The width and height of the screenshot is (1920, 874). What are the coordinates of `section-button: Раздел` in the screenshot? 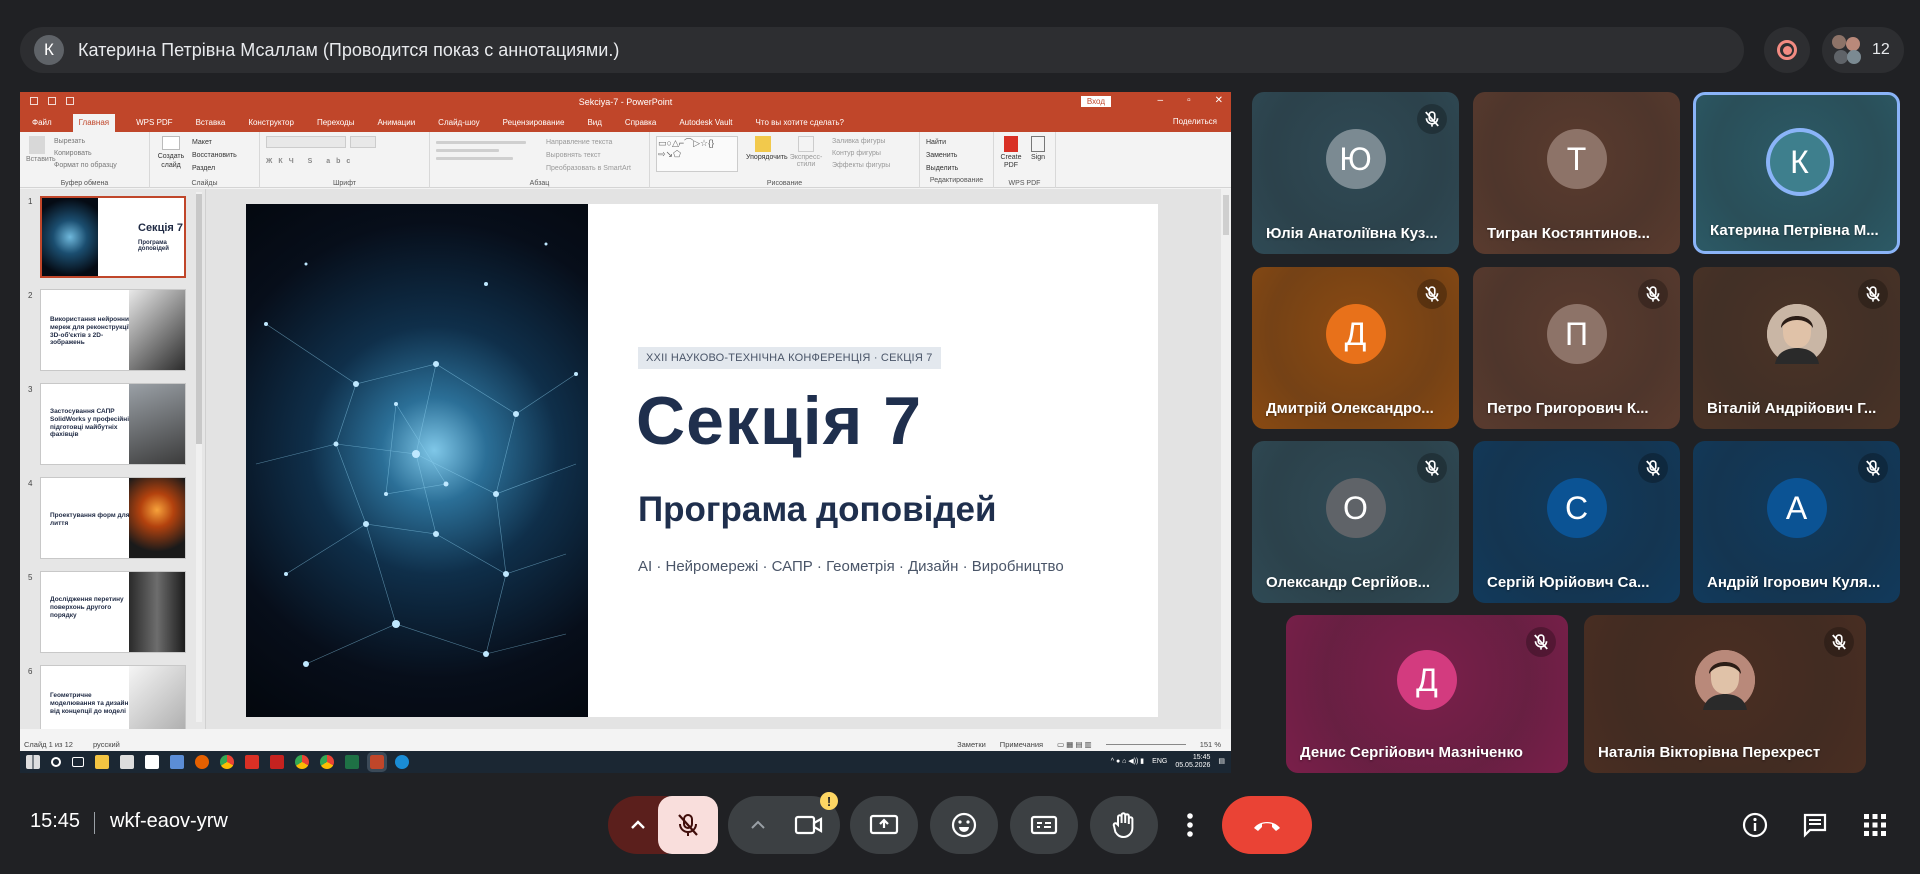 It's located at (214, 168).